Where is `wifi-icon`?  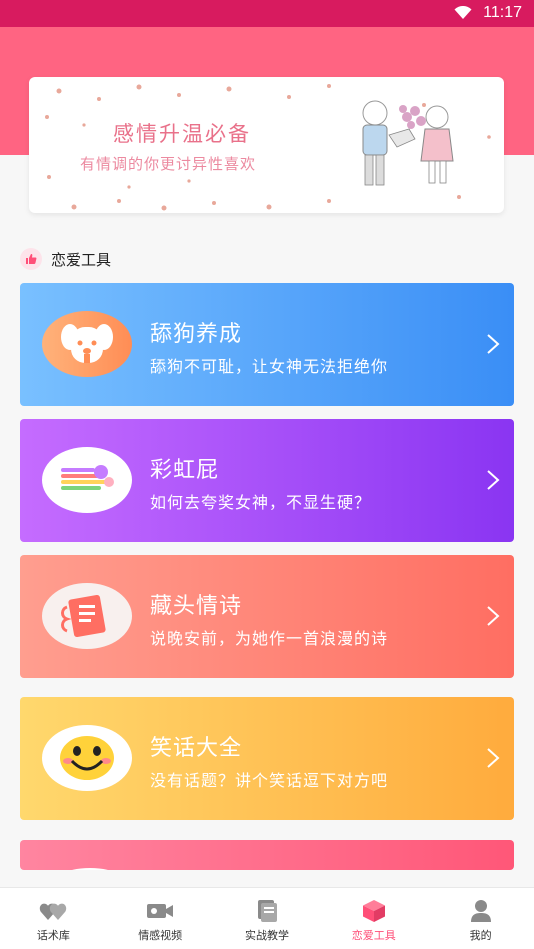 wifi-icon is located at coordinates (463, 12).